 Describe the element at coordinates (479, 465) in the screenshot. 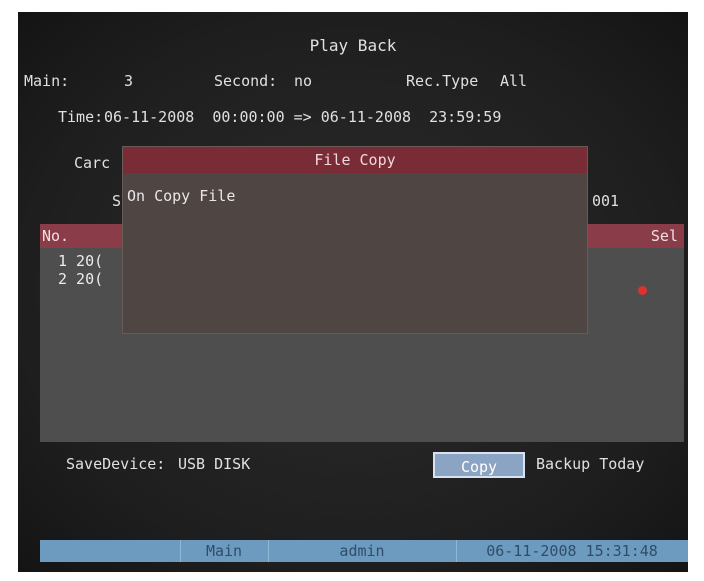

I see `copy-button: Copy` at that location.